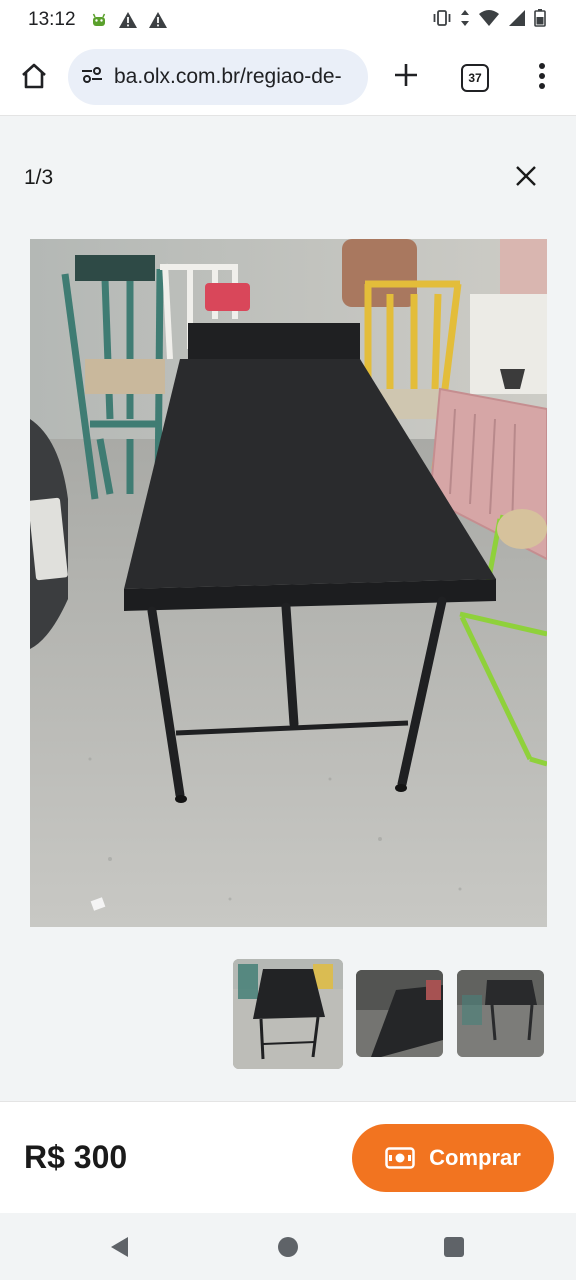  Describe the element at coordinates (92, 77) in the screenshot. I see `site-settings-icon` at that location.